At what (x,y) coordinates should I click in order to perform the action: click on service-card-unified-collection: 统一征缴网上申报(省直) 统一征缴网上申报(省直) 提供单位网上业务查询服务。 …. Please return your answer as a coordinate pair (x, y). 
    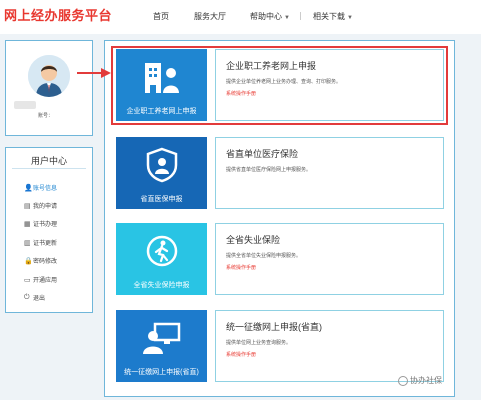
    Looking at the image, I should click on (280, 346).